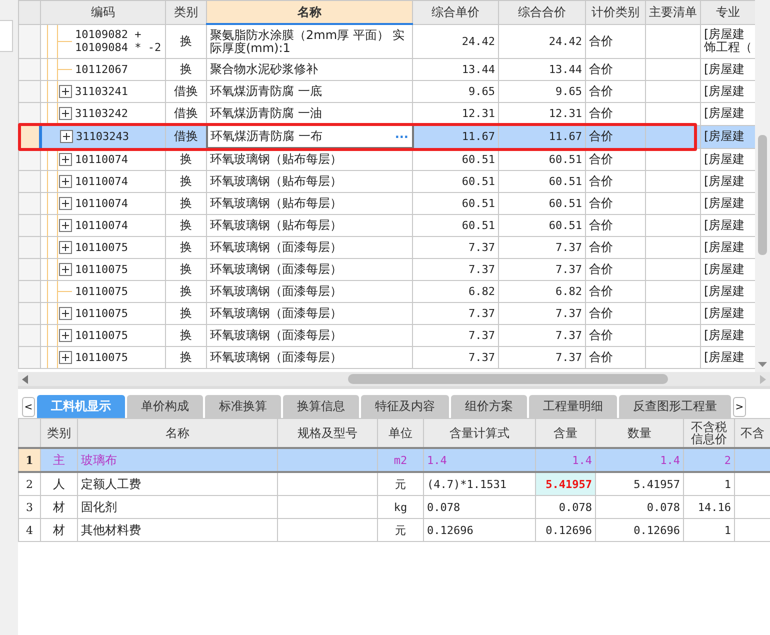  I want to click on column-header: 含量计算式, so click(480, 433).